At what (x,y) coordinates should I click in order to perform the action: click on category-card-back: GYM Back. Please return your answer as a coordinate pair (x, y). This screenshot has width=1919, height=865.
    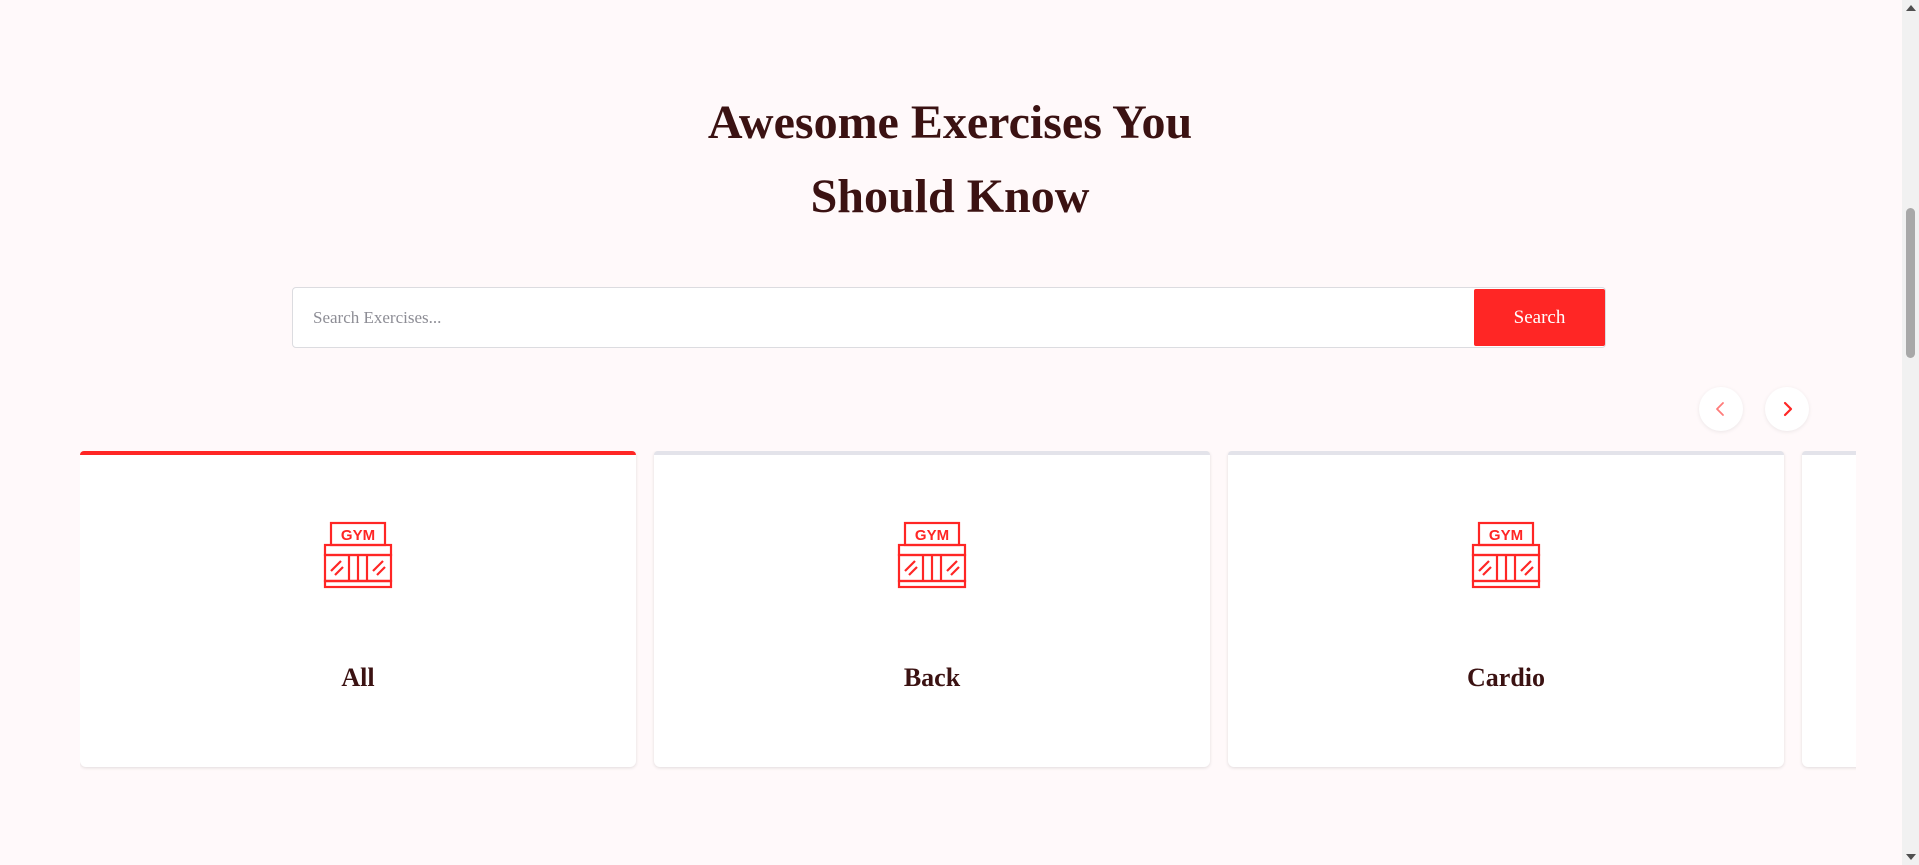
    Looking at the image, I should click on (932, 609).